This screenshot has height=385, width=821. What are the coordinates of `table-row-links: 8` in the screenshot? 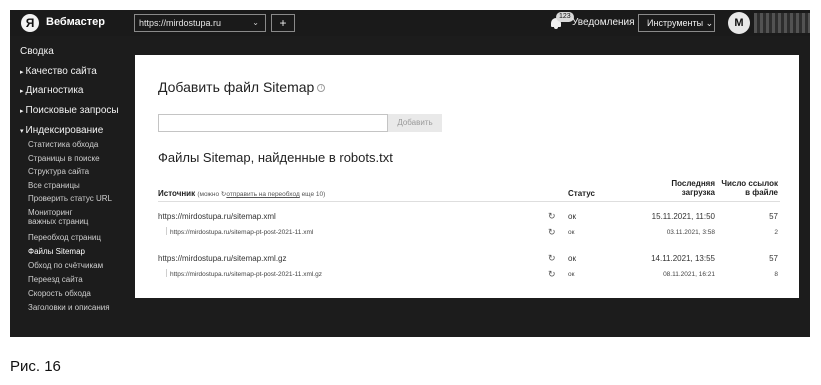 It's located at (776, 274).